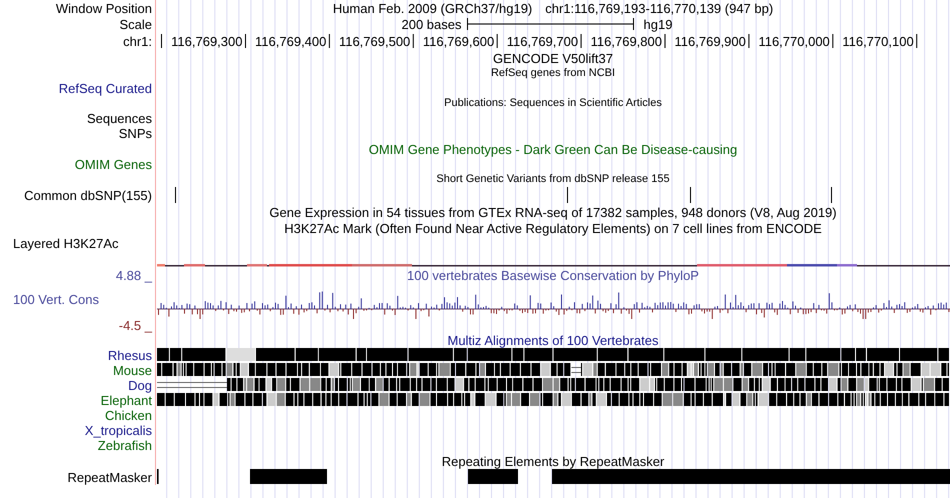  I want to click on track-label: Sequences, so click(119, 118).